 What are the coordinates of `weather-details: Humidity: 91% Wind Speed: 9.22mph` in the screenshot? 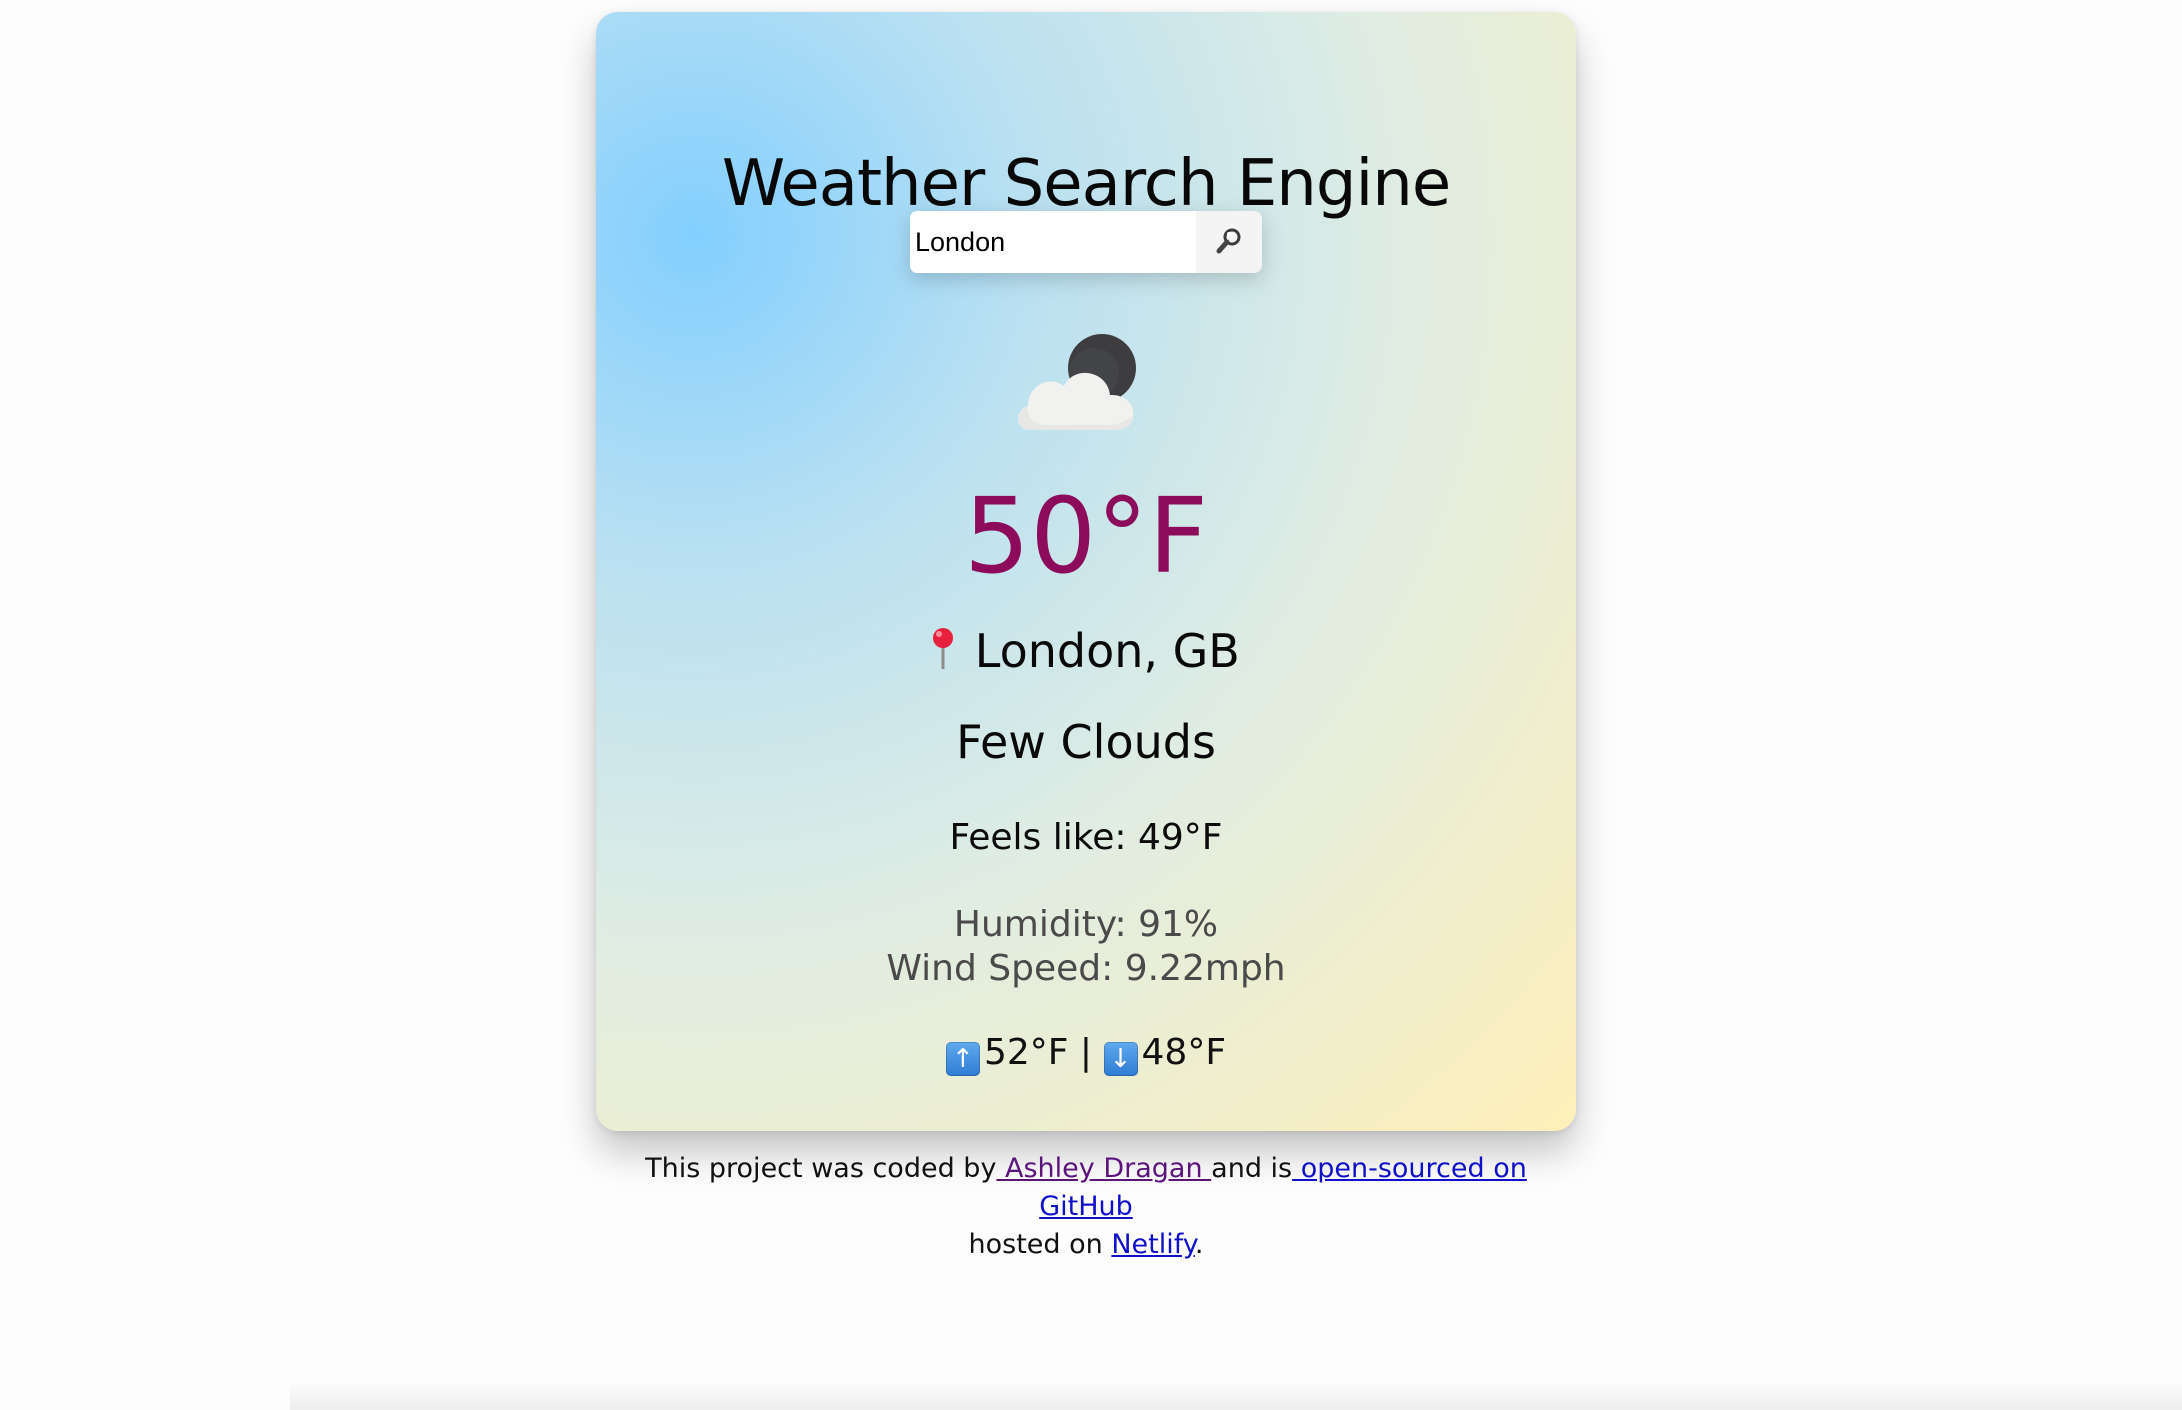 It's located at (1086, 947).